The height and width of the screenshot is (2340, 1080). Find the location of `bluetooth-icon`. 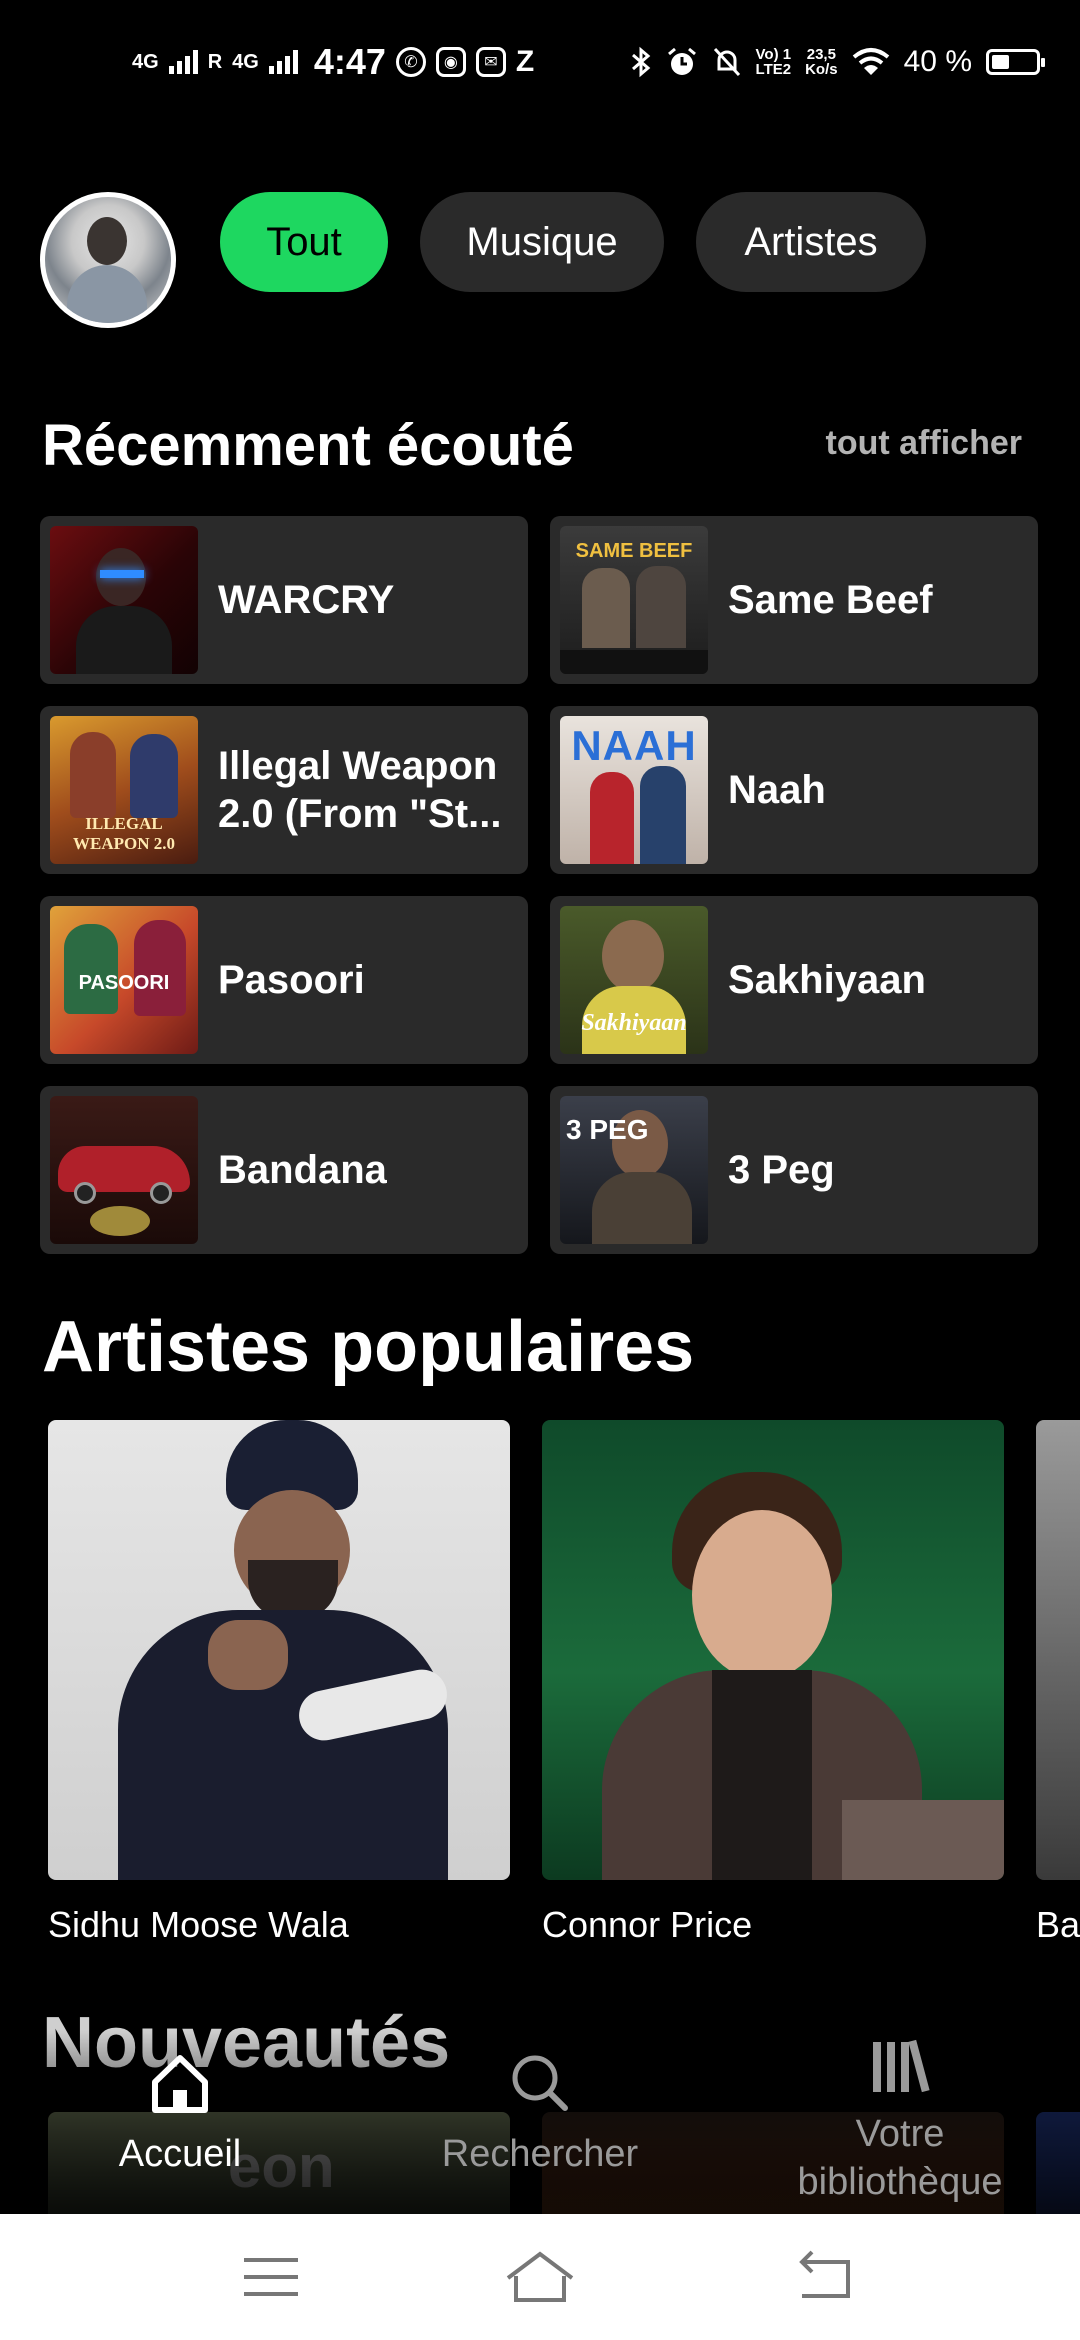

bluetooth-icon is located at coordinates (640, 62).